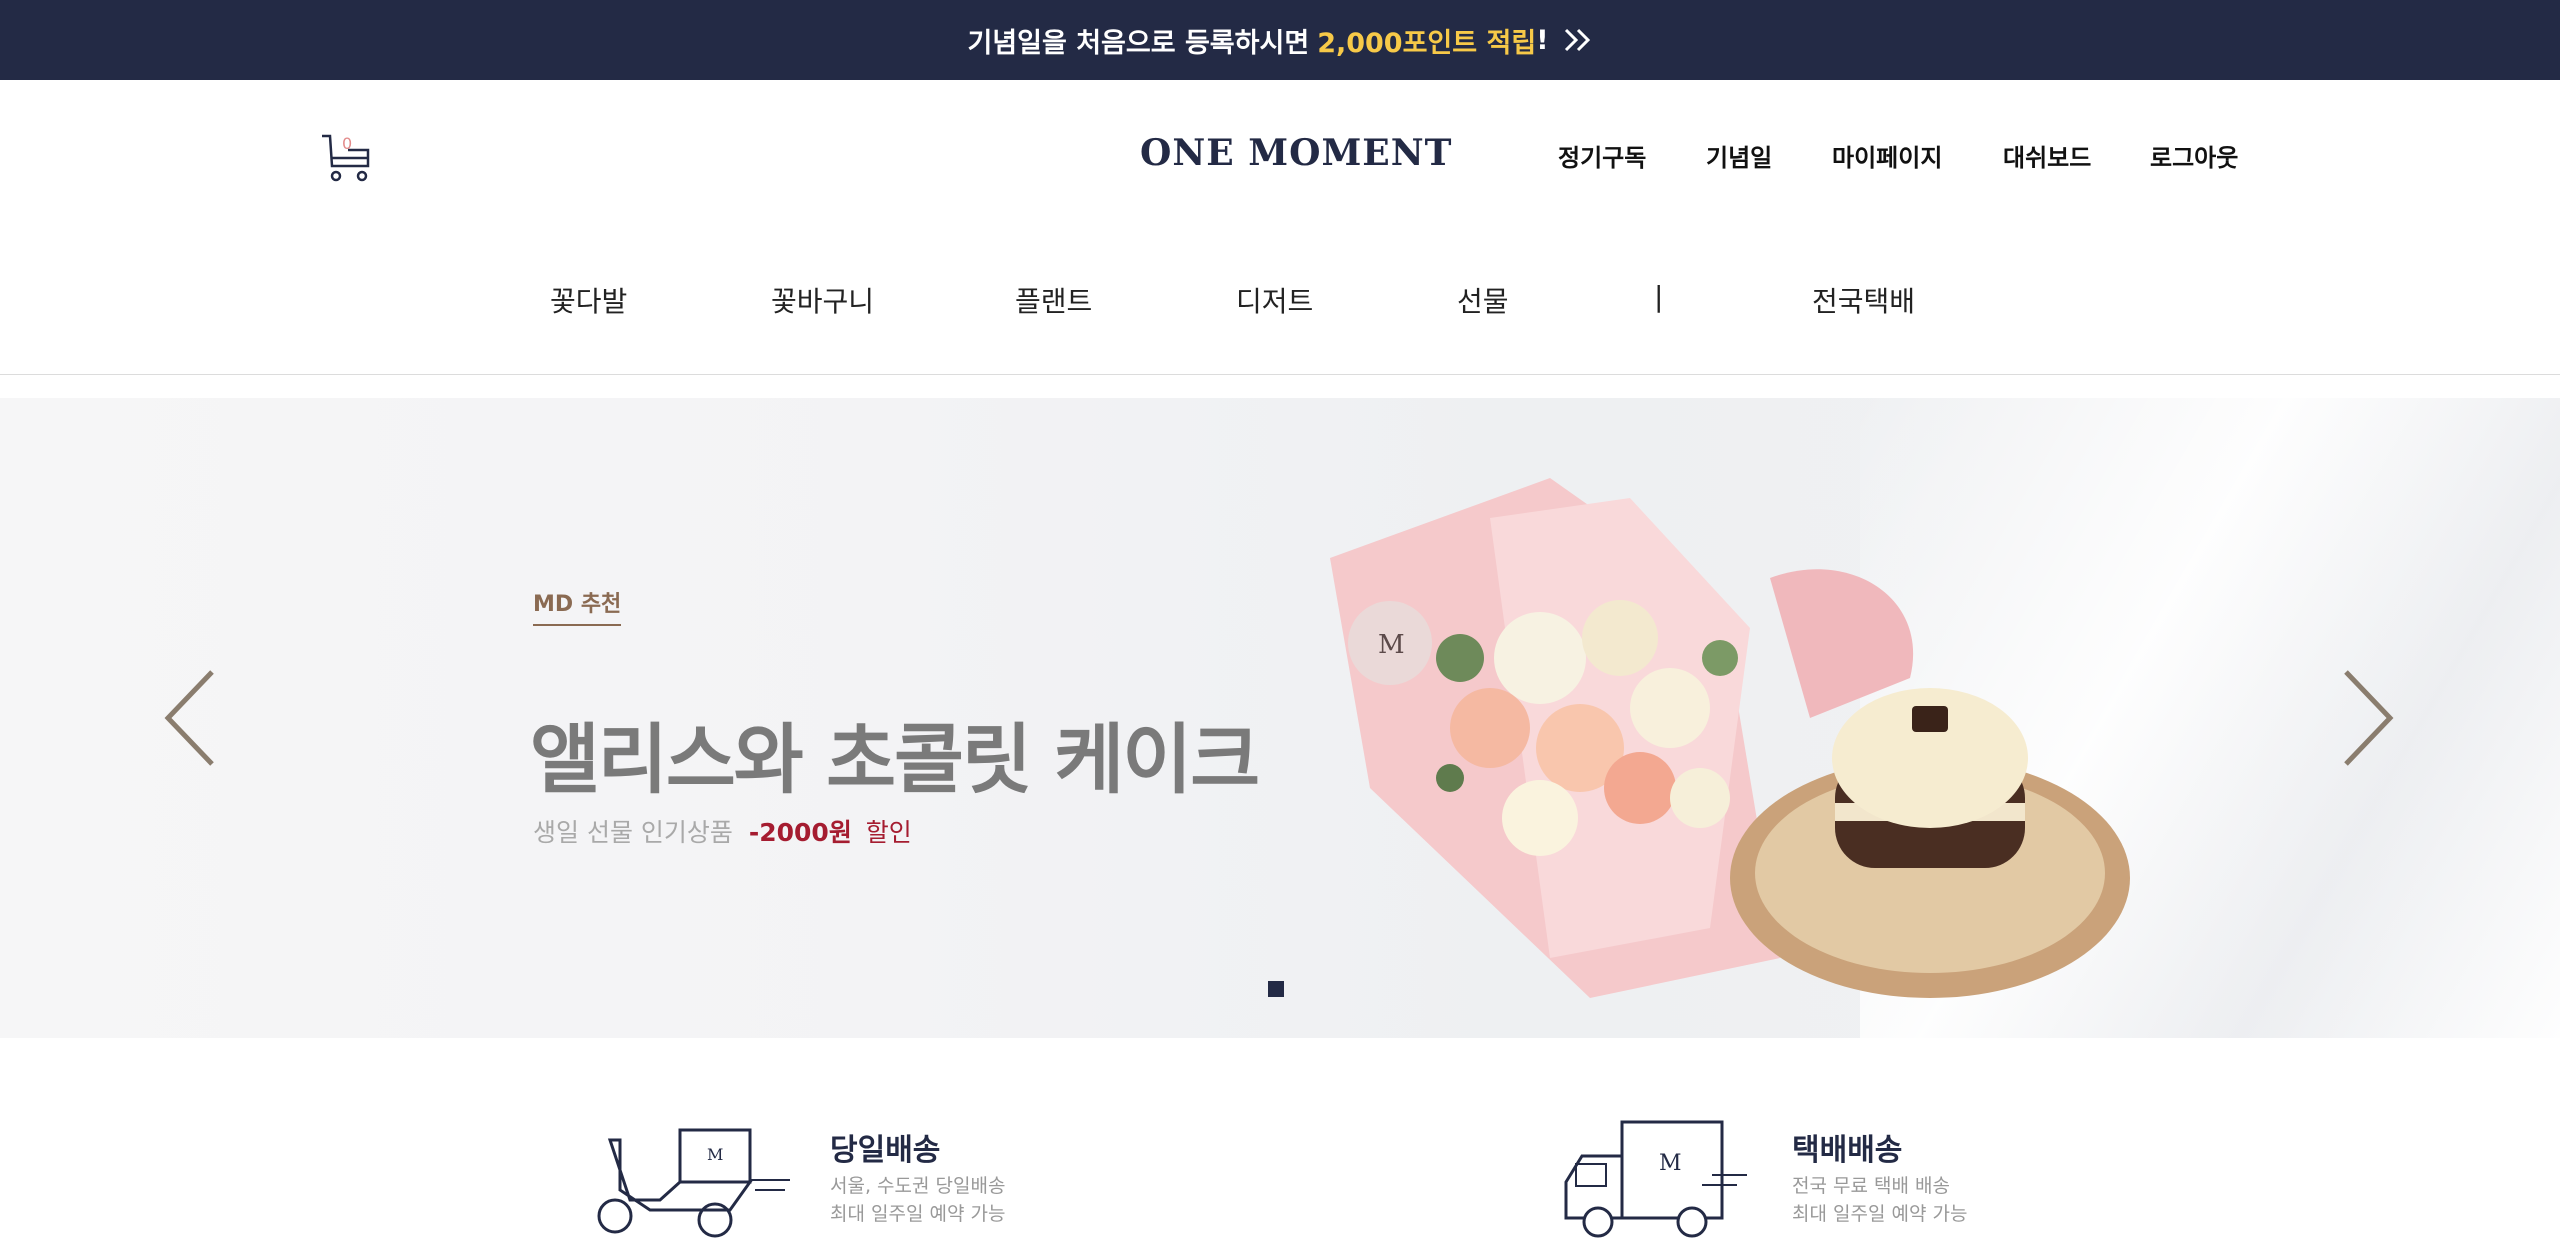 The height and width of the screenshot is (1252, 2560). Describe the element at coordinates (1427, 43) in the screenshot. I see `promo-highlight: 2,000포인트 적립` at that location.